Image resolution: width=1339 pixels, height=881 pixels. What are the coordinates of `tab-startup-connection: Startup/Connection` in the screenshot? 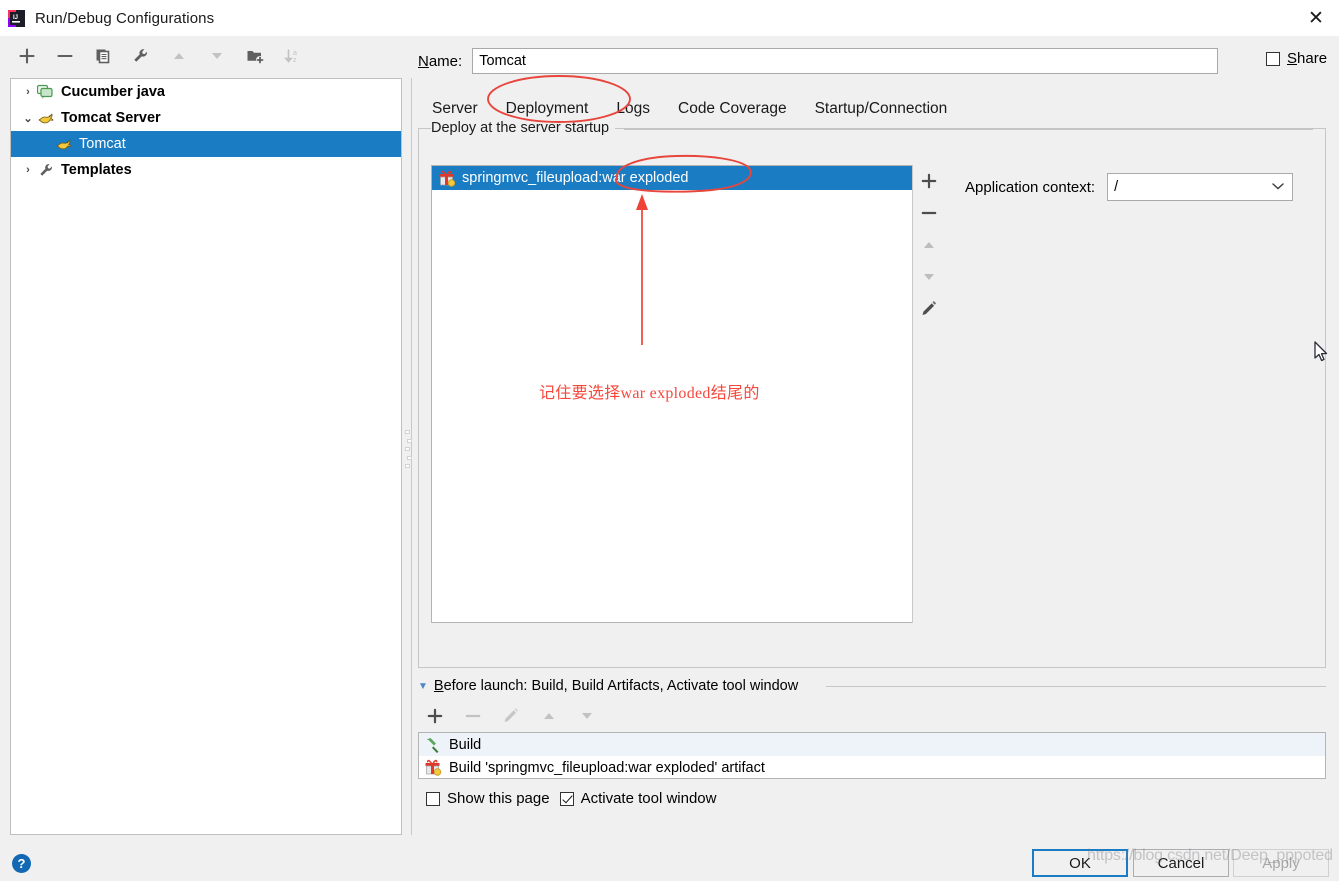 It's located at (881, 109).